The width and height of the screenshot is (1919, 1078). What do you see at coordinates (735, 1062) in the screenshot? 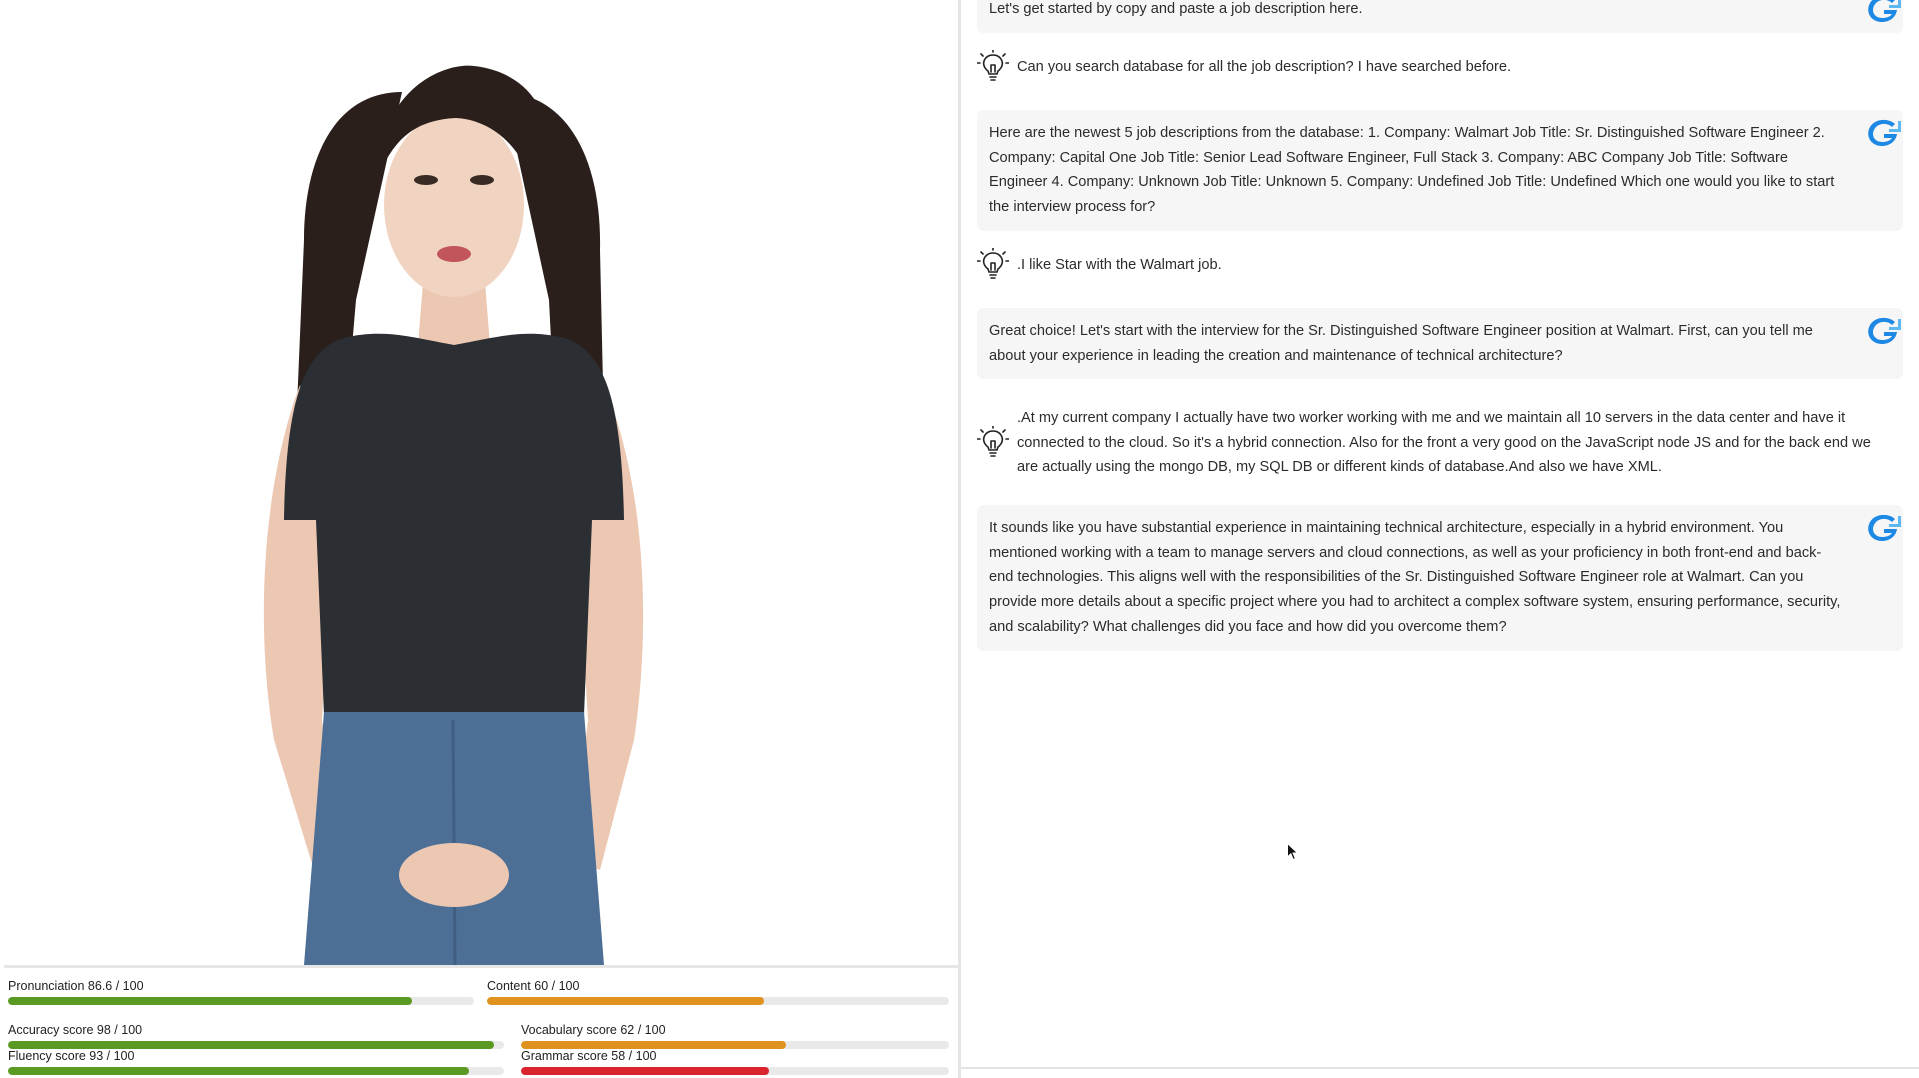
I see `grammar-score: Grammar score 58 / 100` at bounding box center [735, 1062].